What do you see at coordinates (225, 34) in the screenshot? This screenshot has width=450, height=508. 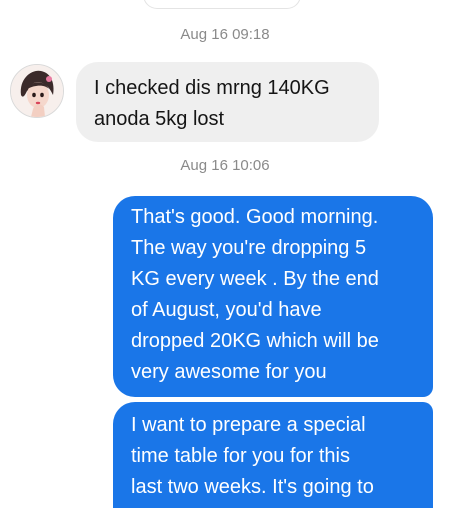 I see `message-timestamp: Aug 16 09:18` at bounding box center [225, 34].